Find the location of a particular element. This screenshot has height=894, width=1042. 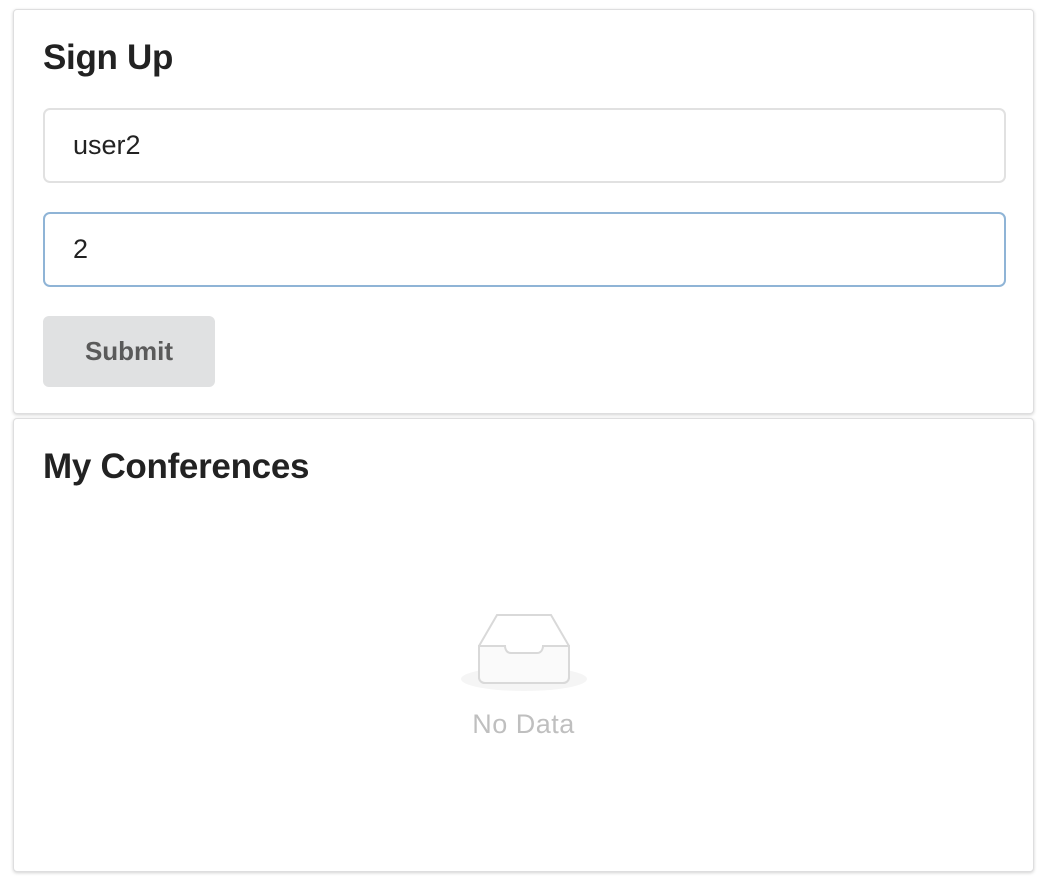

signup-title: Sign Up is located at coordinates (108, 57).